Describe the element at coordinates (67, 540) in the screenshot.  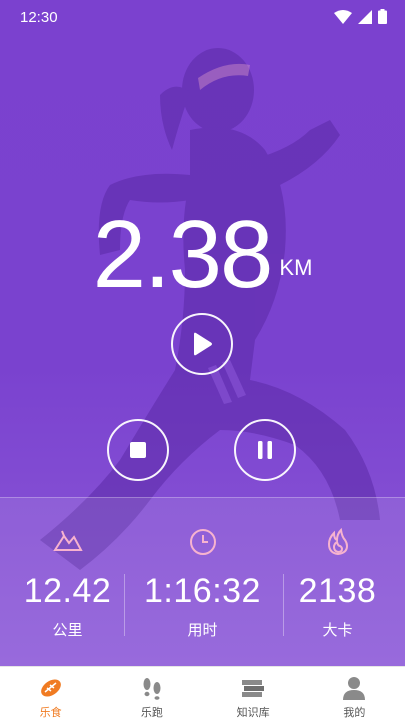
I see `mountain-icon` at that location.